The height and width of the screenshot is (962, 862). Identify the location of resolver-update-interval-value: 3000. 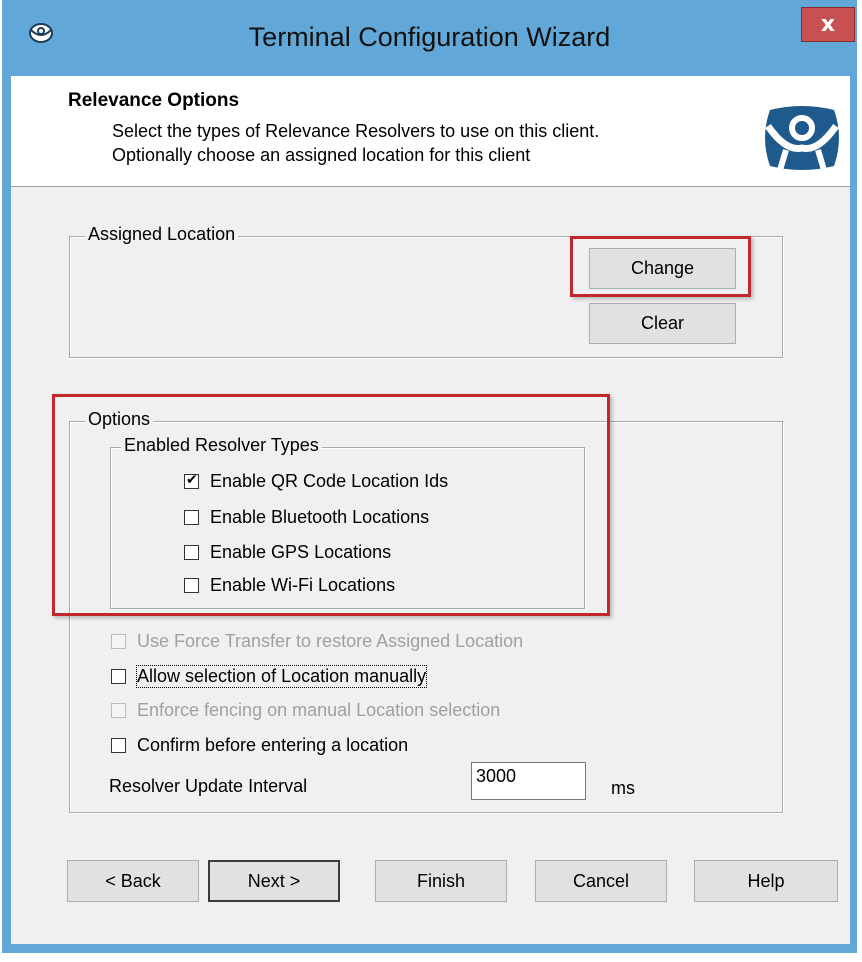
(496, 776).